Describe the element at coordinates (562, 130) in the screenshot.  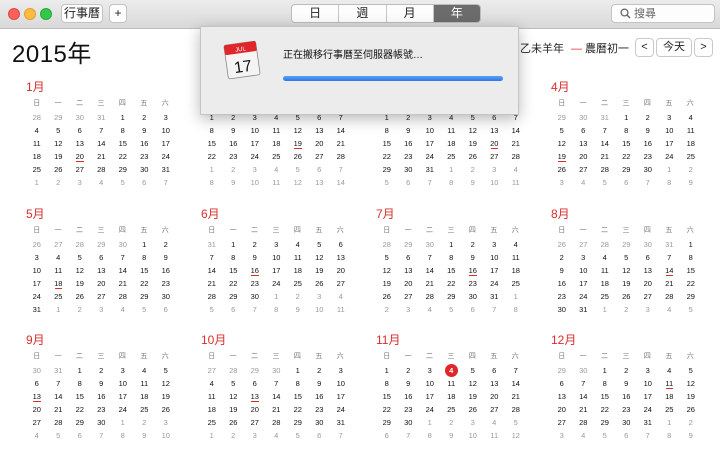
I see `day-cell: 5` at that location.